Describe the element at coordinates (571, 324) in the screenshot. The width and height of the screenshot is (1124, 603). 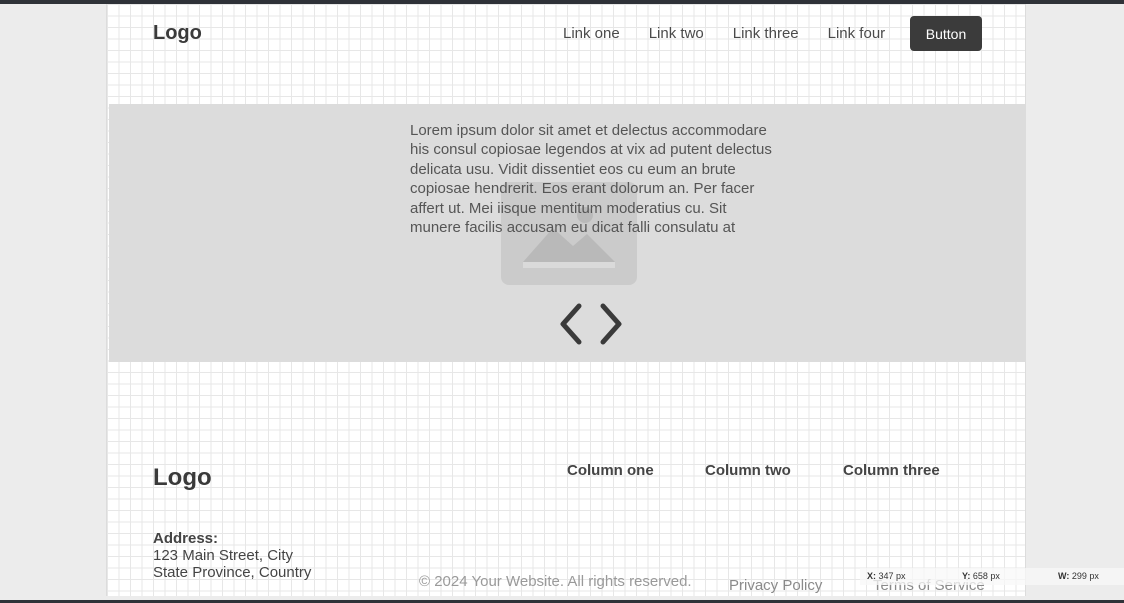
I see `chevron-left-icon` at that location.